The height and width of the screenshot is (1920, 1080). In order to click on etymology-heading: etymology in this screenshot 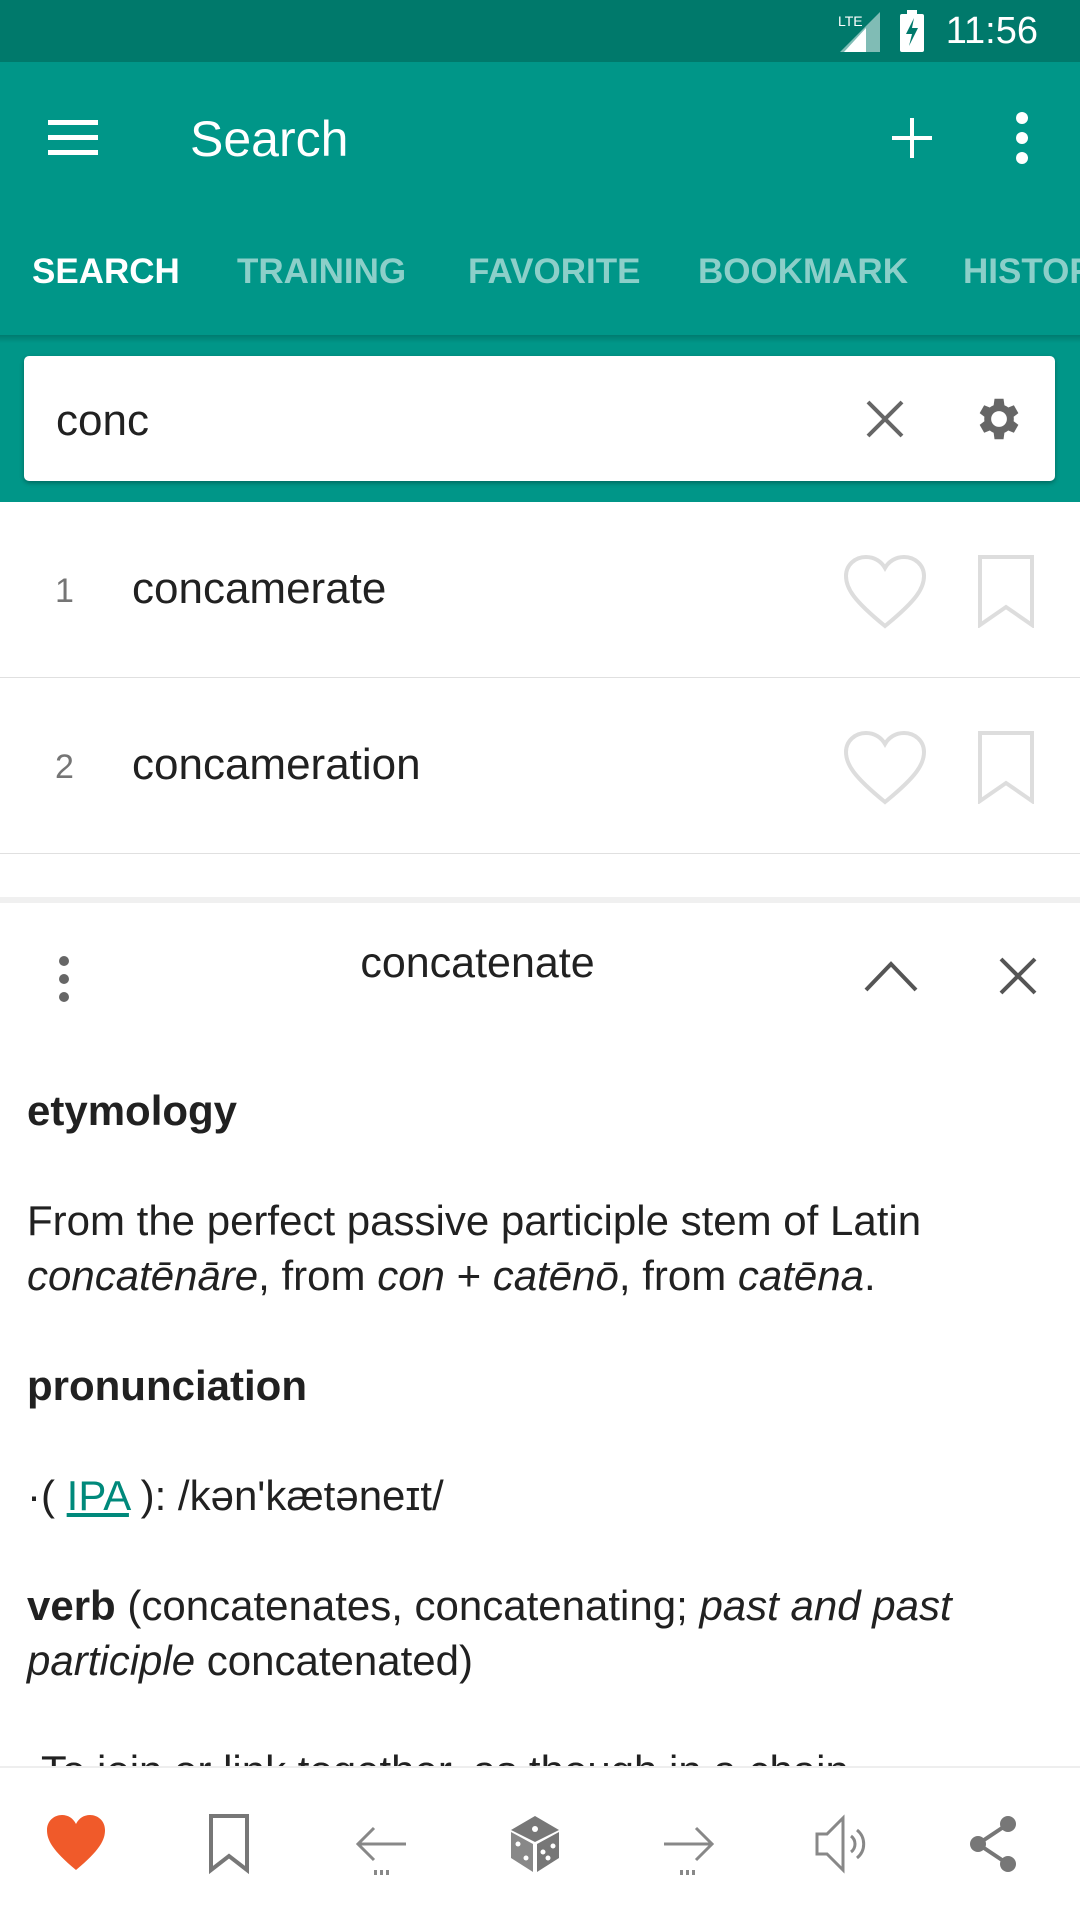, I will do `click(132, 1110)`.